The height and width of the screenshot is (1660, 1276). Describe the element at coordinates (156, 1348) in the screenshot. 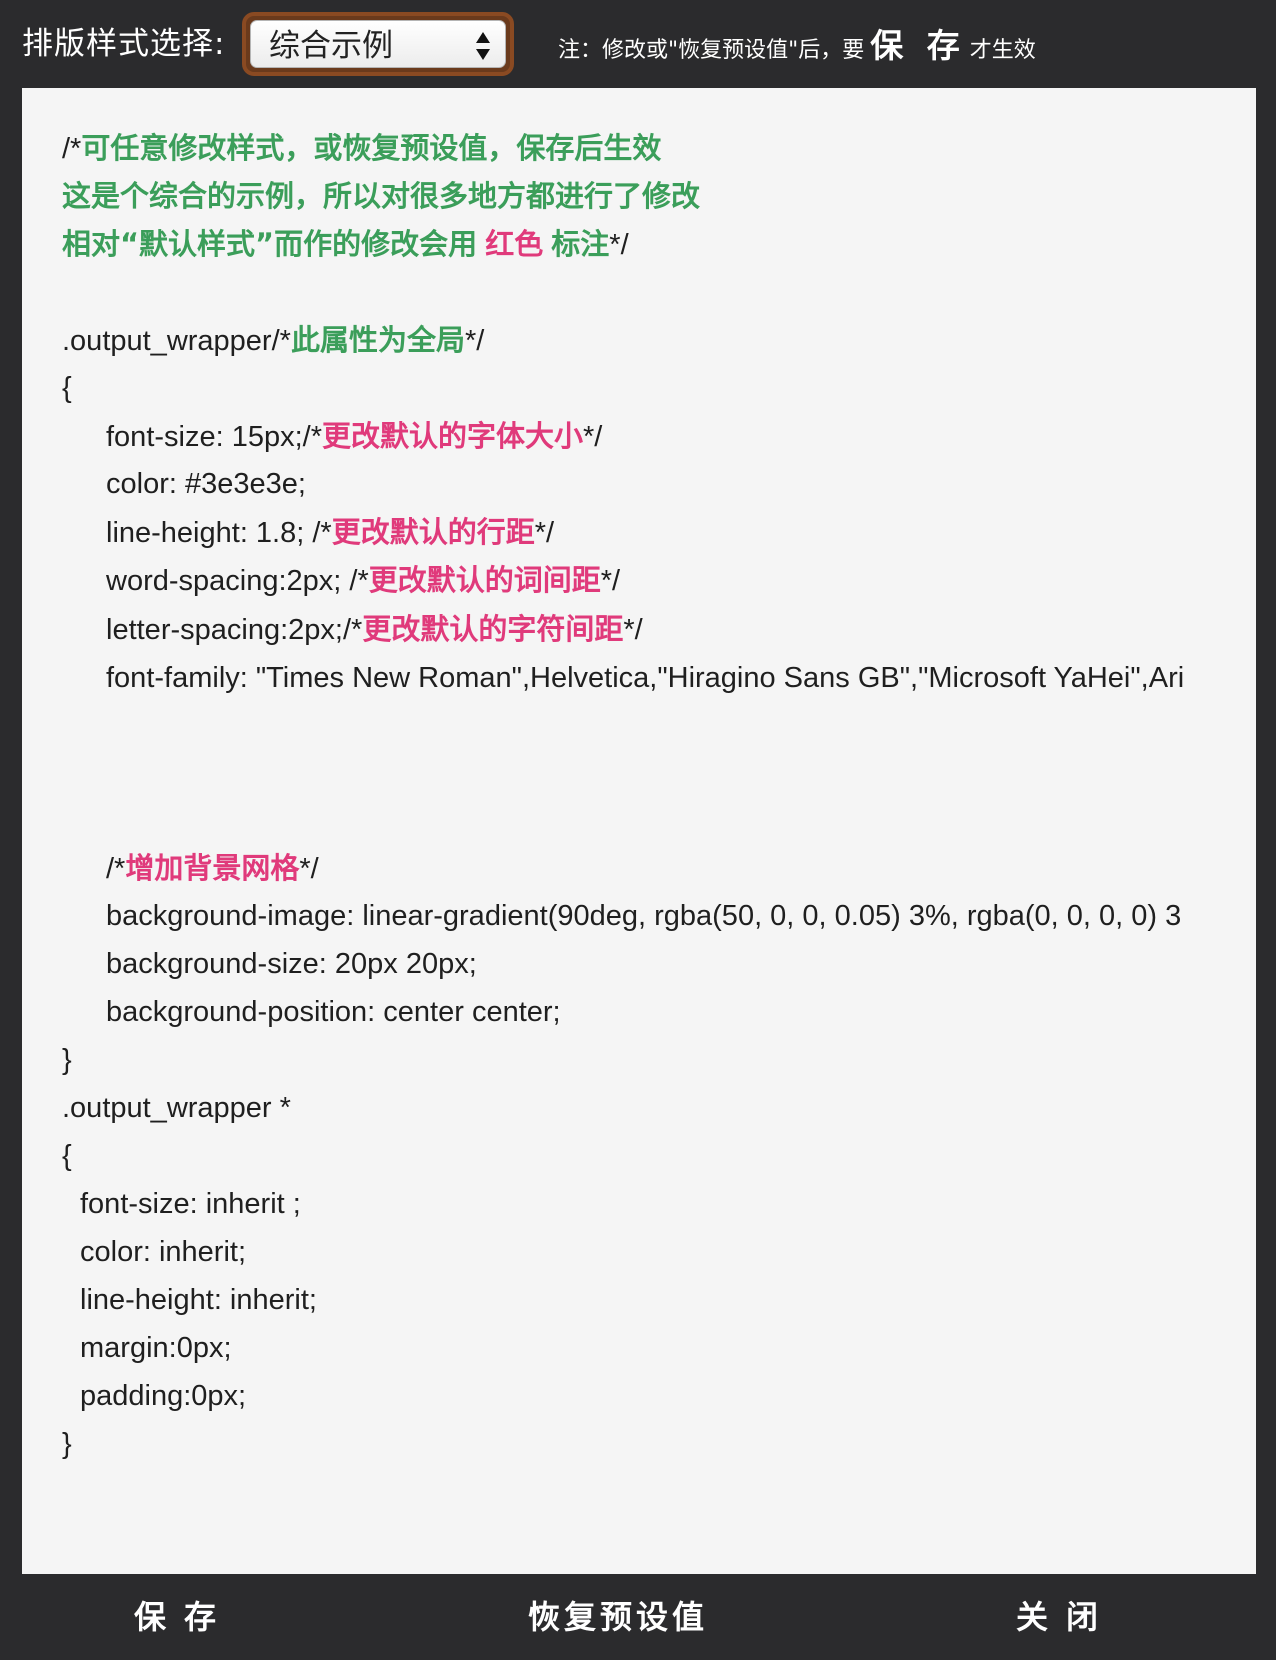

I see `code-line: margin:0px;` at that location.